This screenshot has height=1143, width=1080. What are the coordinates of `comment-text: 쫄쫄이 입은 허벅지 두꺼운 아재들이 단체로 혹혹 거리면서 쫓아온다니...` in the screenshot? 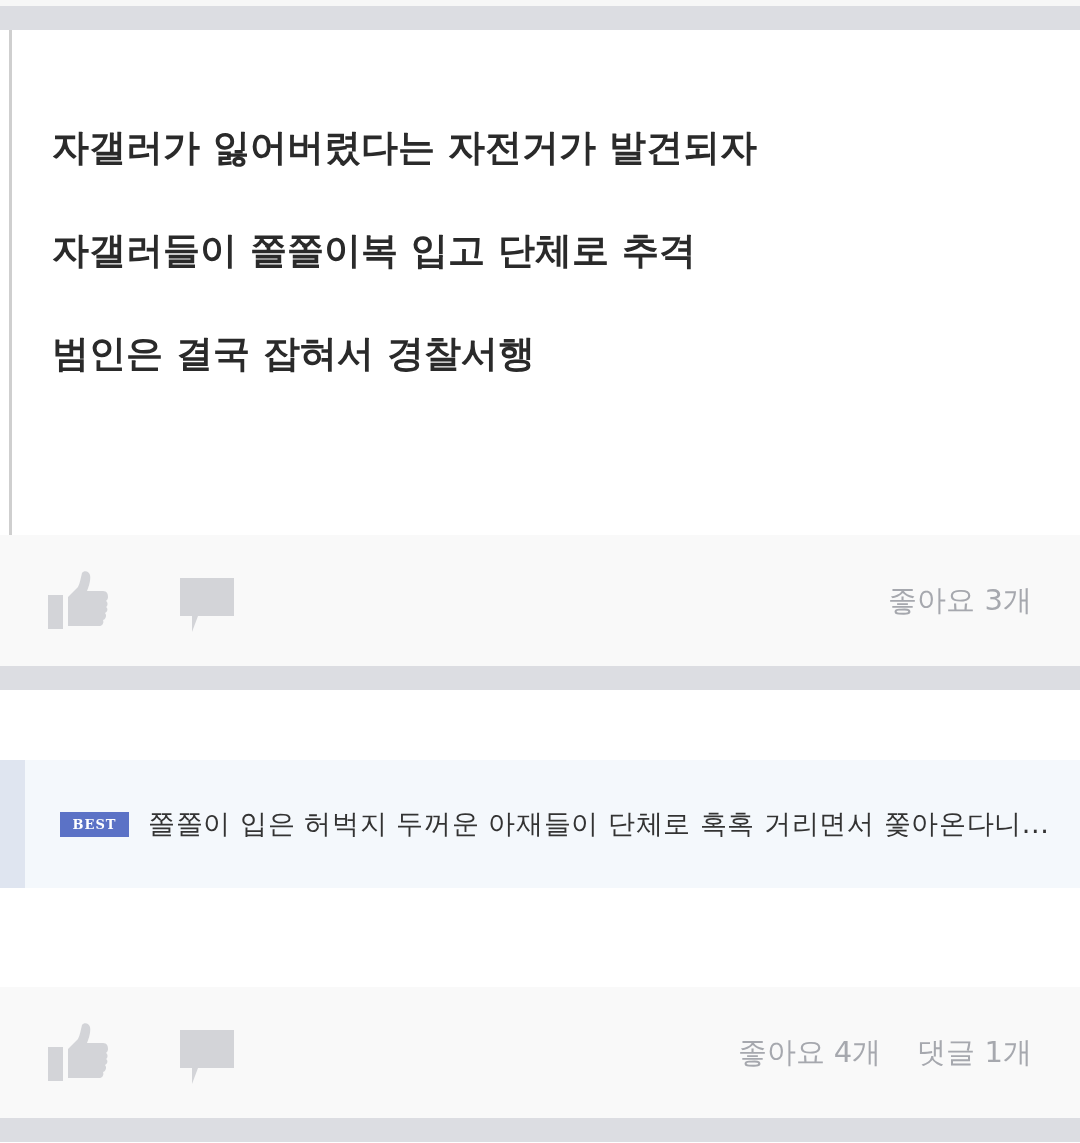 It's located at (599, 824).